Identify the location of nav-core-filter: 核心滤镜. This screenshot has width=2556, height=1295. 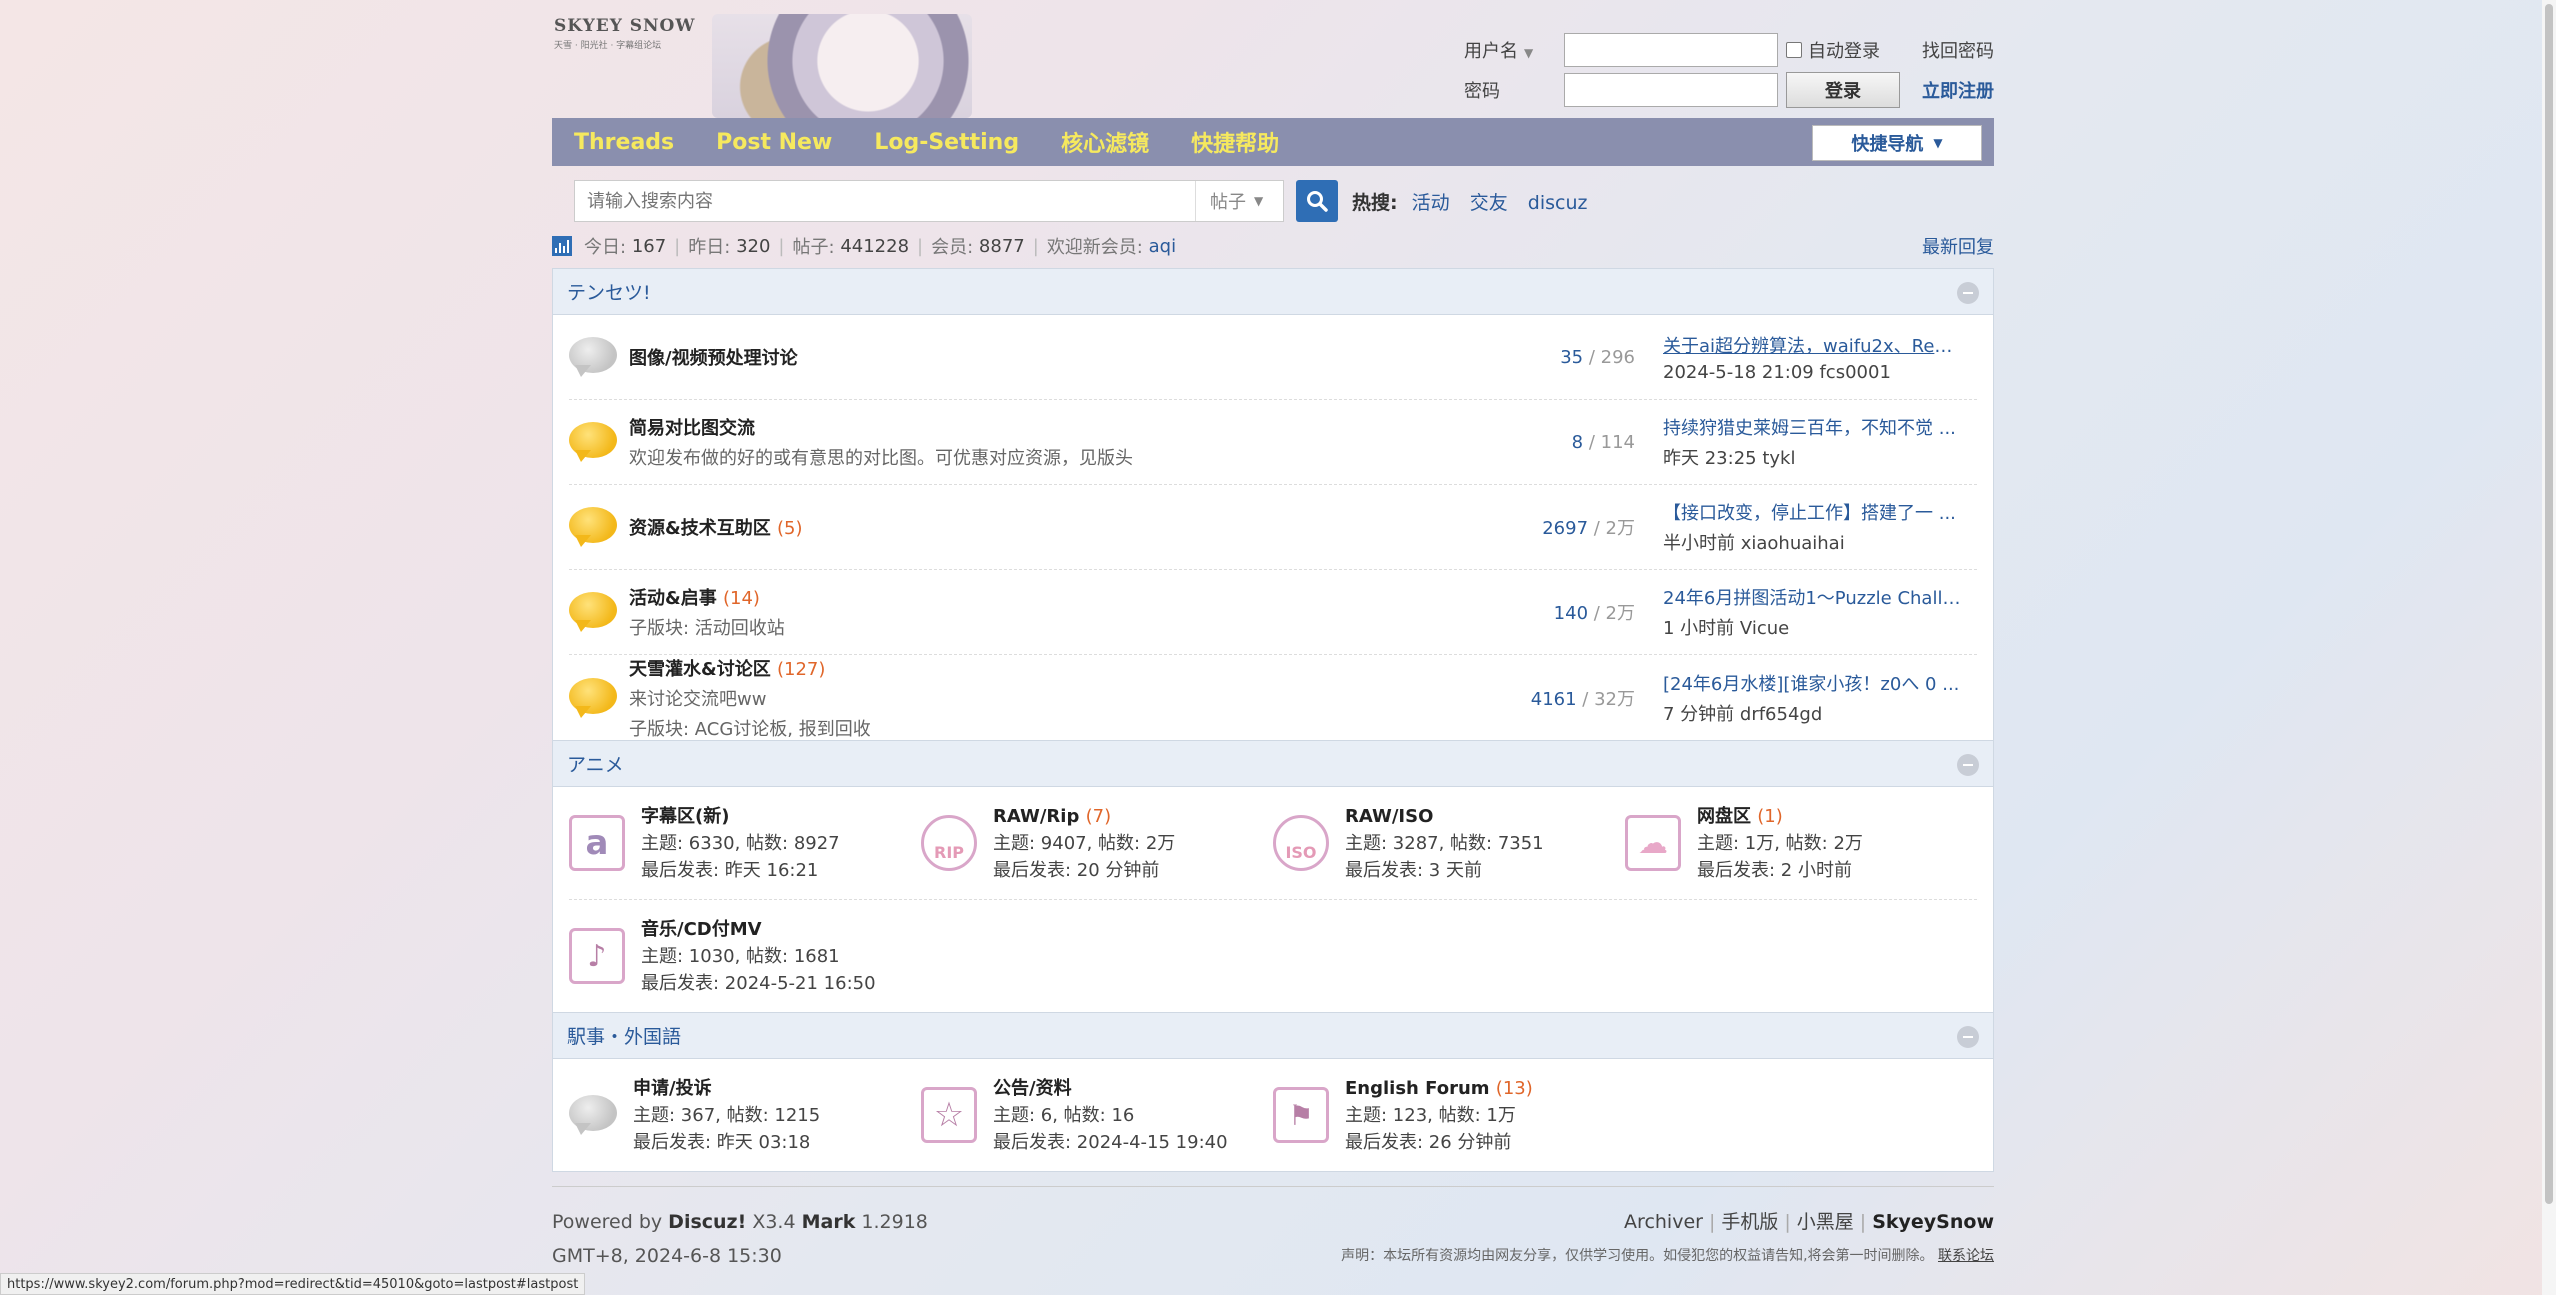
(1105, 142).